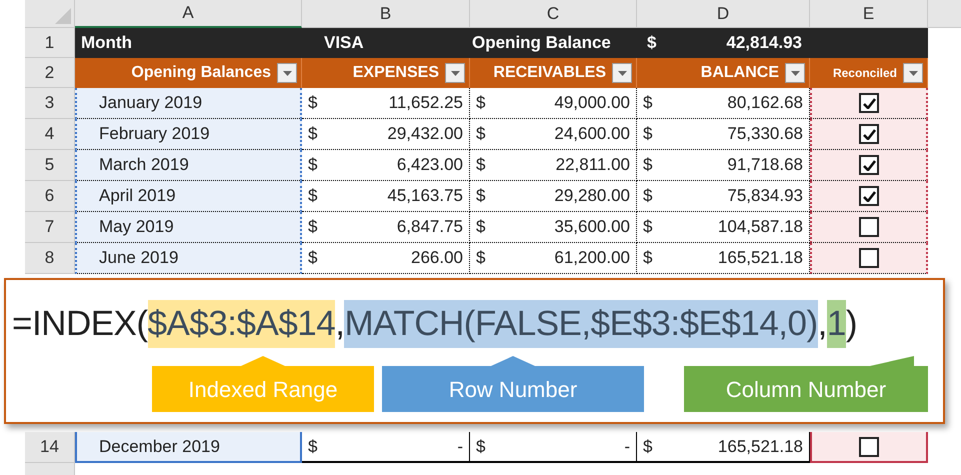 The image size is (961, 475). What do you see at coordinates (242, 324) in the screenshot?
I see `formula-reference: $A$3:$A$14` at bounding box center [242, 324].